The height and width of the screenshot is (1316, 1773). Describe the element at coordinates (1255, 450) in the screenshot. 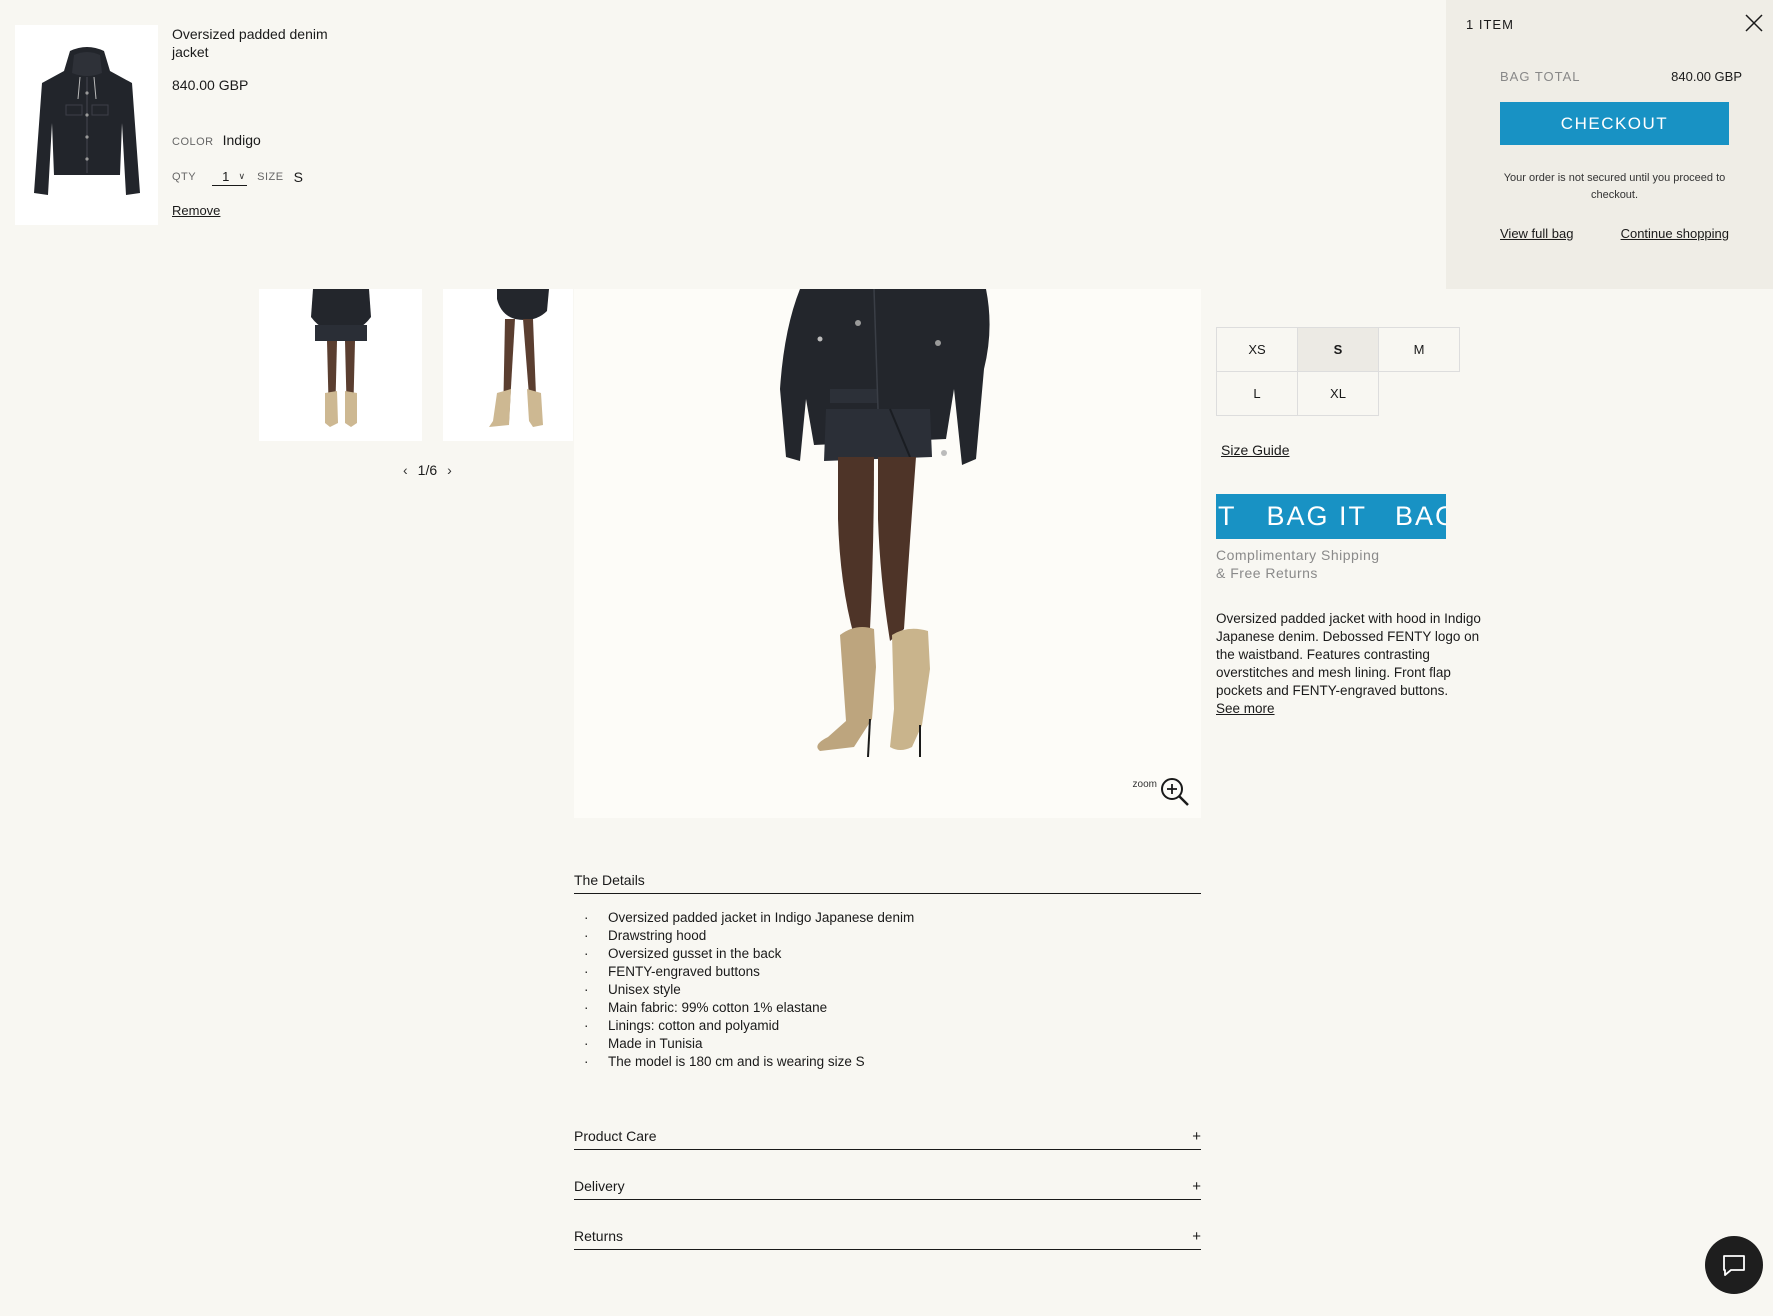

I see `size-guide-link: Size Guide` at that location.